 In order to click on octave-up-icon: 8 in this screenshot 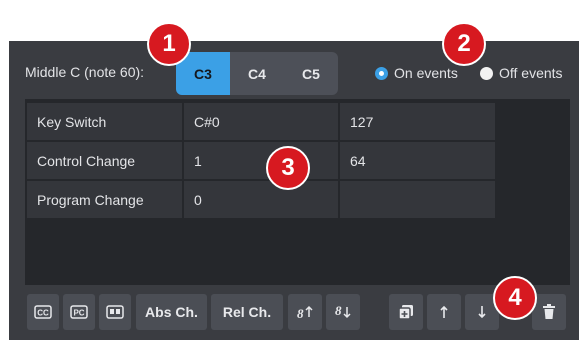, I will do `click(305, 313)`.